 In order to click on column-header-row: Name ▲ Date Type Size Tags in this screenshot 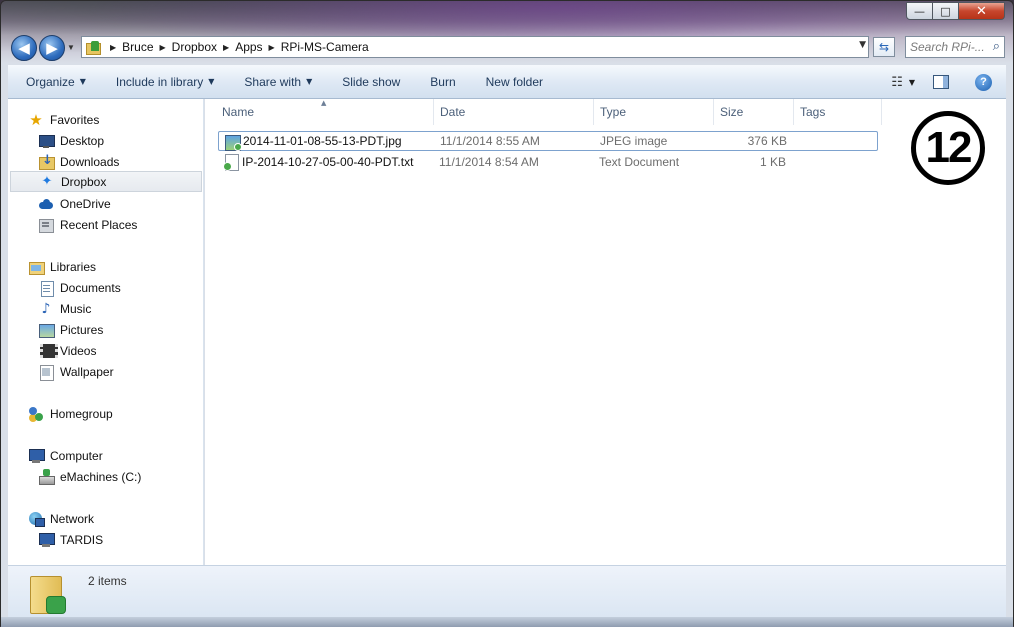, I will do `click(605, 112)`.